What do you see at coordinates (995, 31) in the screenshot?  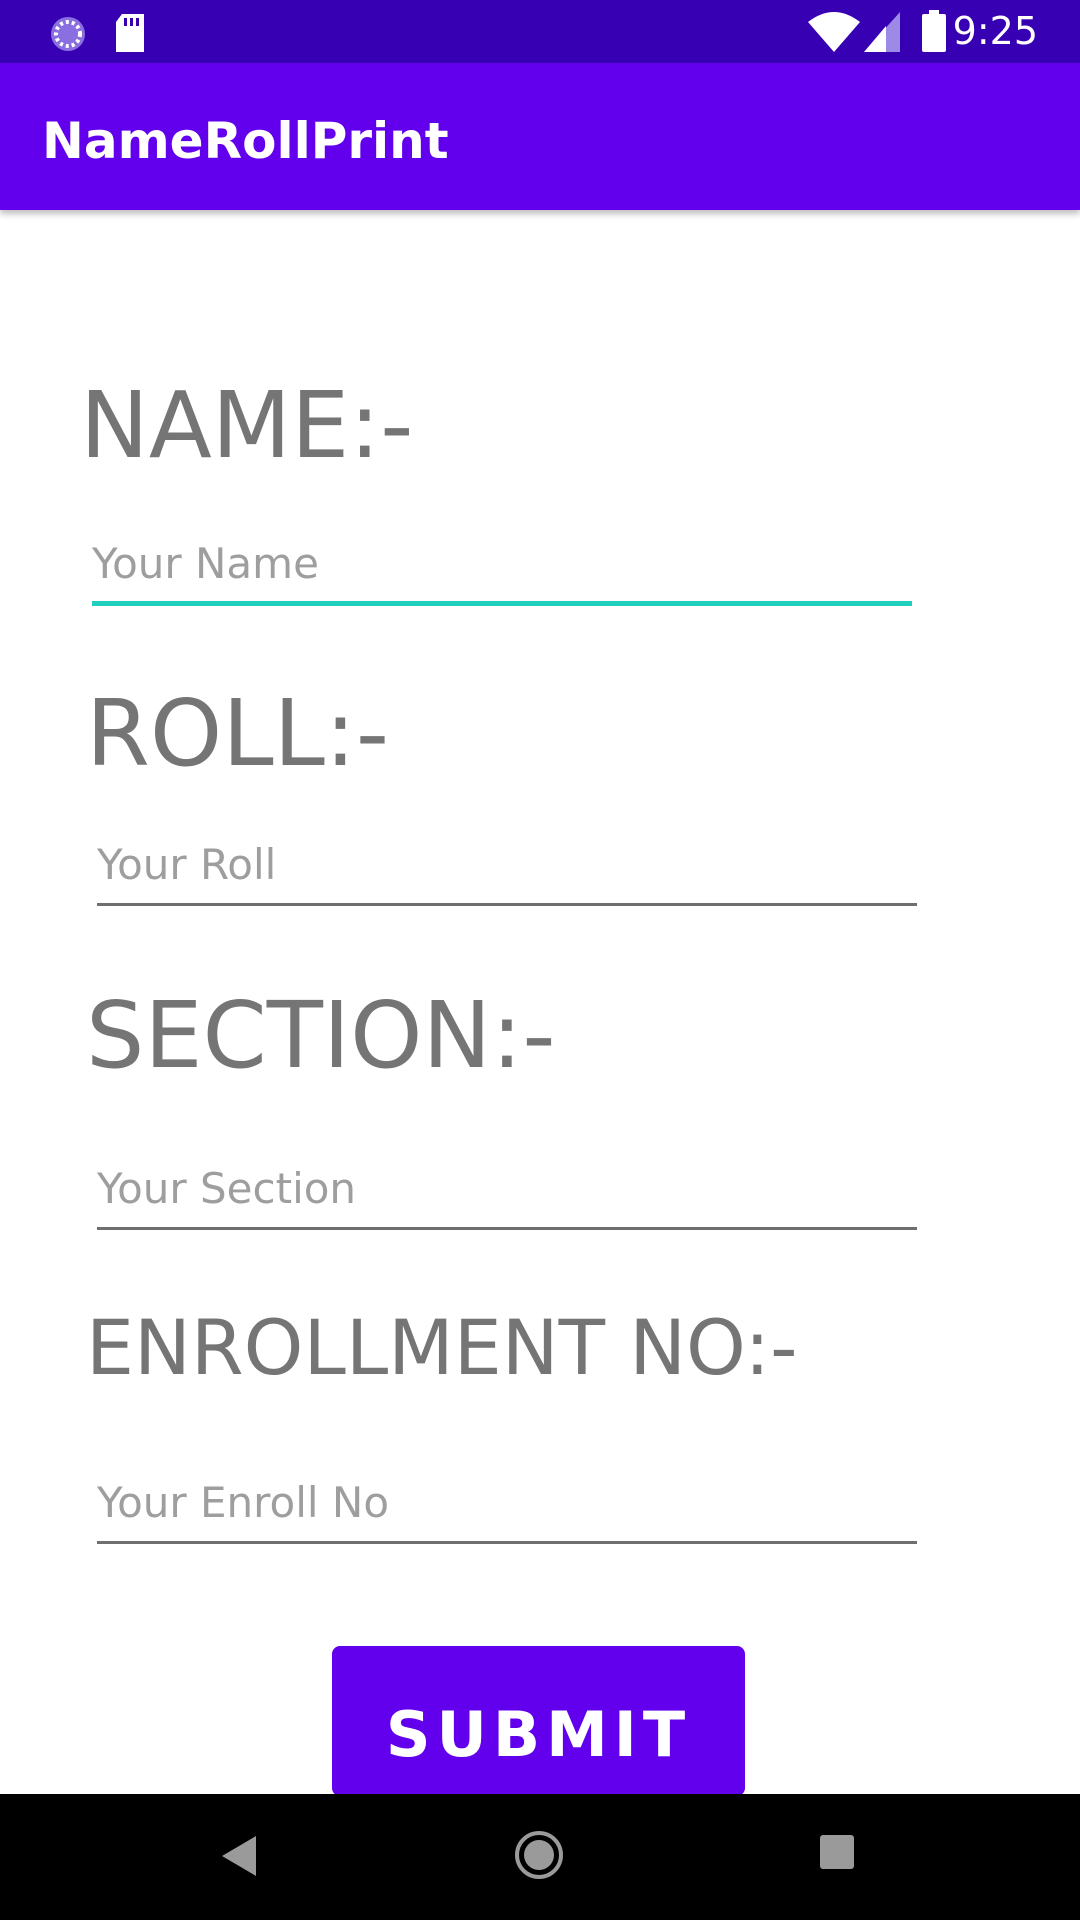 I see `status-clock: 9:25` at bounding box center [995, 31].